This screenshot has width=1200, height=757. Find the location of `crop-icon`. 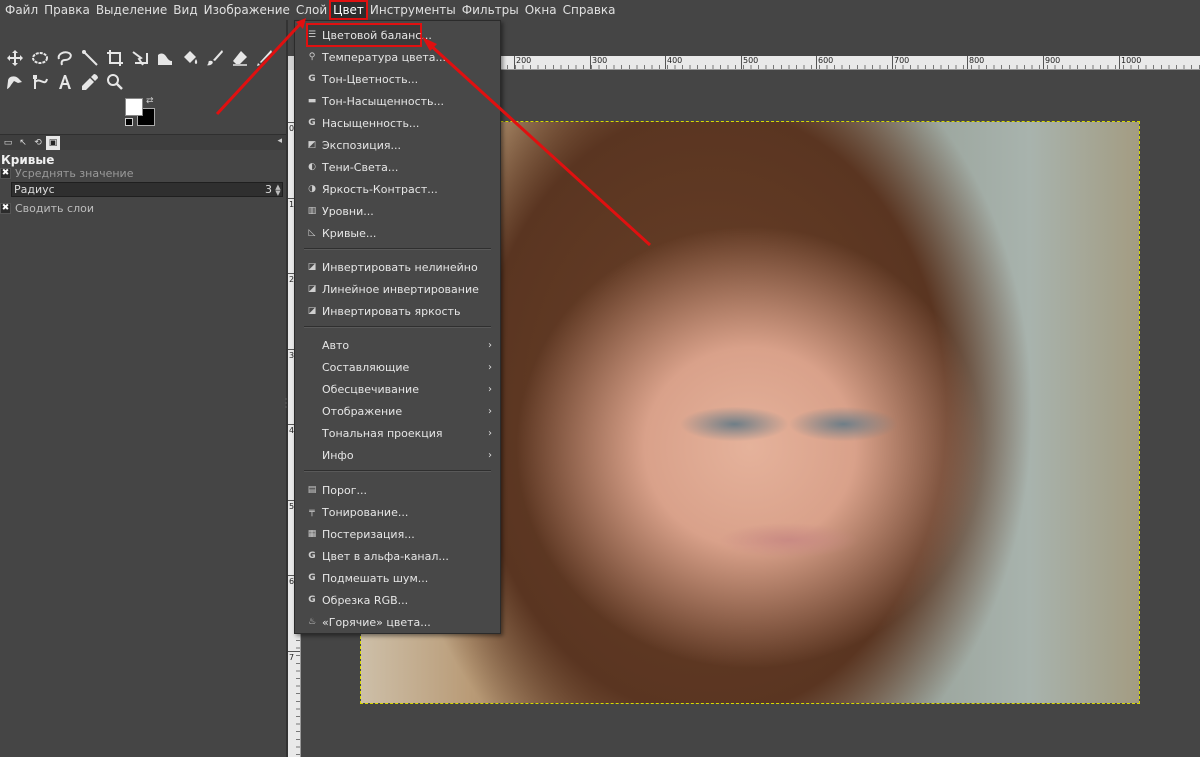

crop-icon is located at coordinates (114, 58).